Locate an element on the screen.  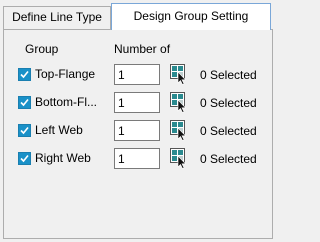
bottom-flange-number-input is located at coordinates (137, 102).